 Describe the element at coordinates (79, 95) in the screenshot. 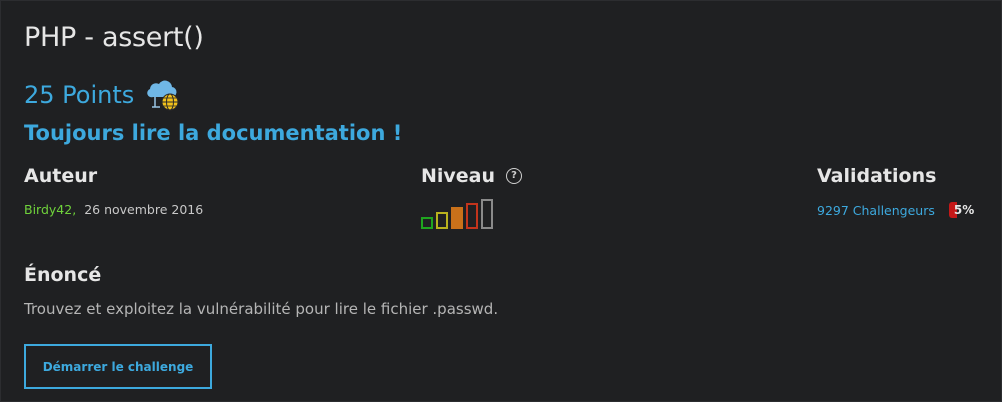

I see `challenge-points: 25 Points` at that location.